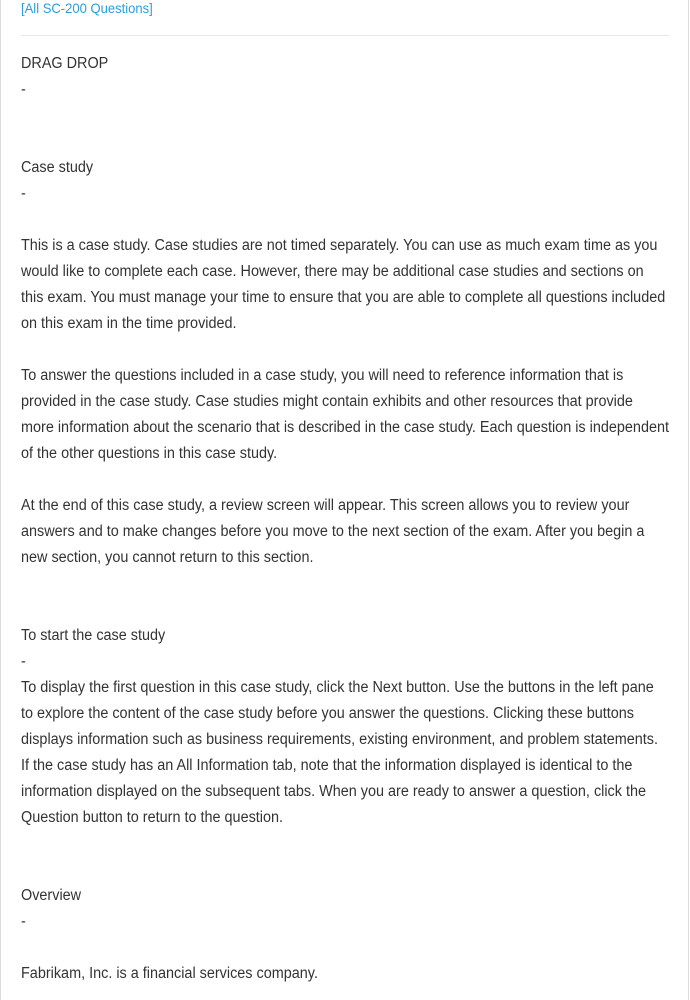 The image size is (690, 1000). I want to click on case-study-heading: Case study, so click(57, 167).